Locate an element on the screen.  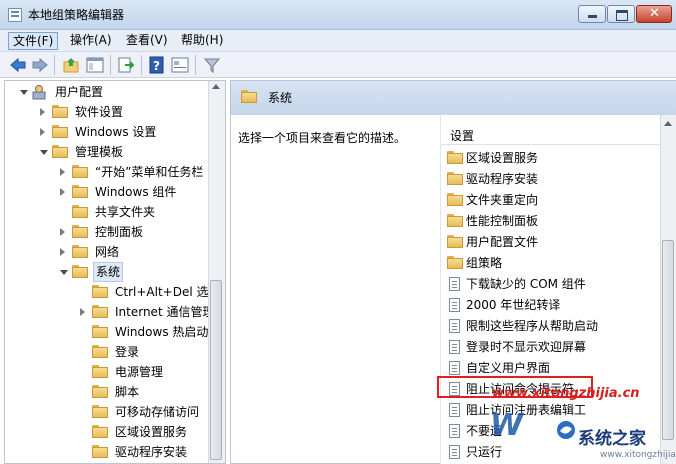
tree-item: 驱动程序安装 is located at coordinates (144, 452).